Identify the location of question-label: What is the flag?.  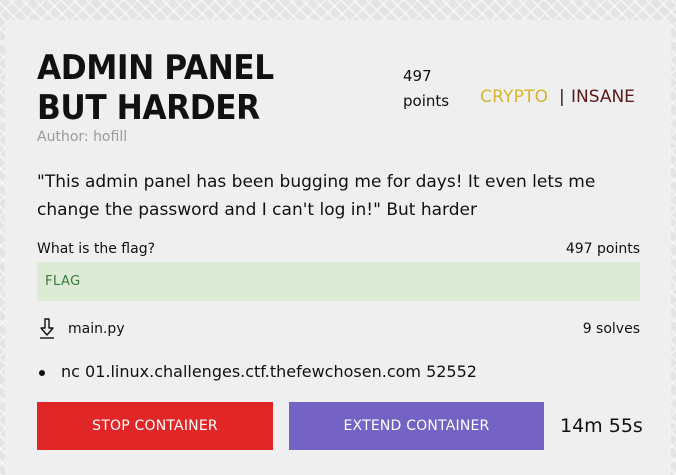
(96, 249).